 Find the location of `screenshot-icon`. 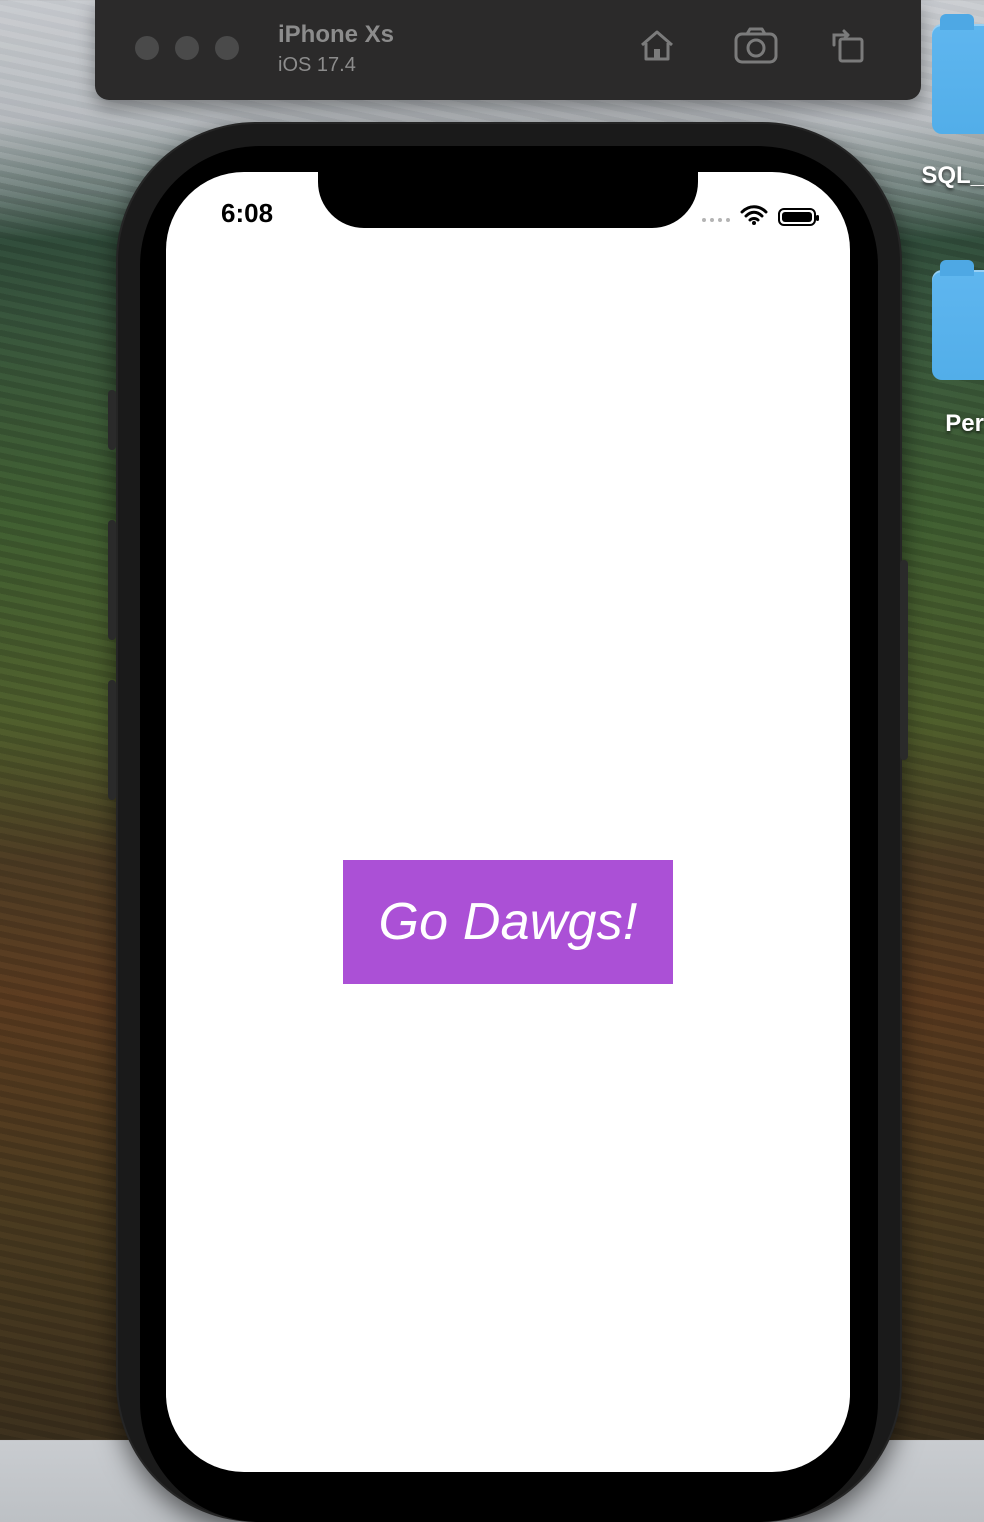

screenshot-icon is located at coordinates (756, 48).